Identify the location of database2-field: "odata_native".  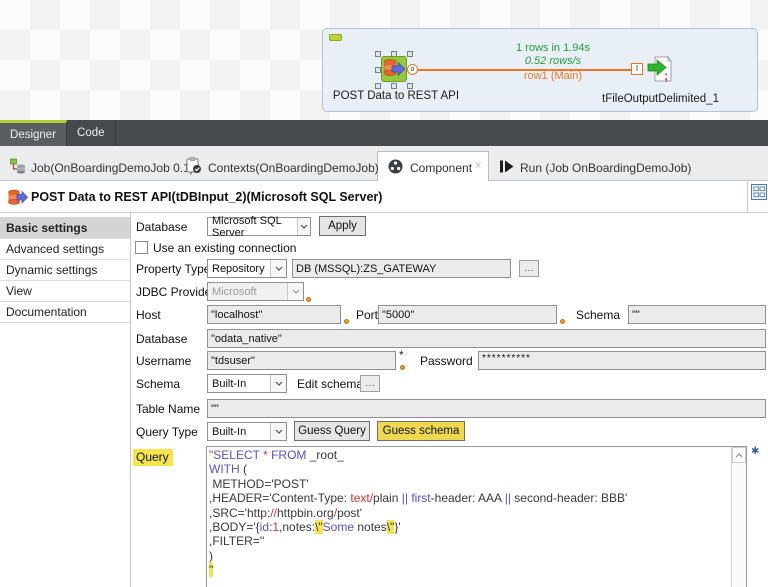
(486, 338).